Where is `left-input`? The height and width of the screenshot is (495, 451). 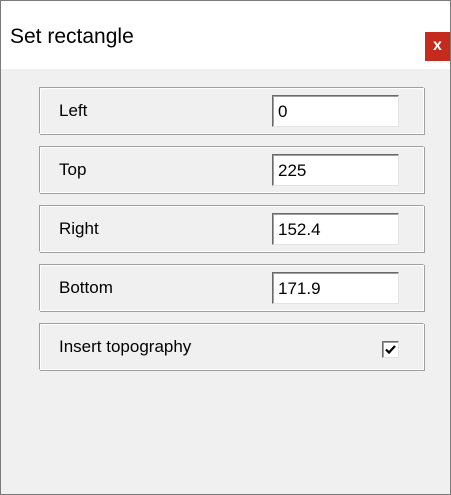 left-input is located at coordinates (335, 111).